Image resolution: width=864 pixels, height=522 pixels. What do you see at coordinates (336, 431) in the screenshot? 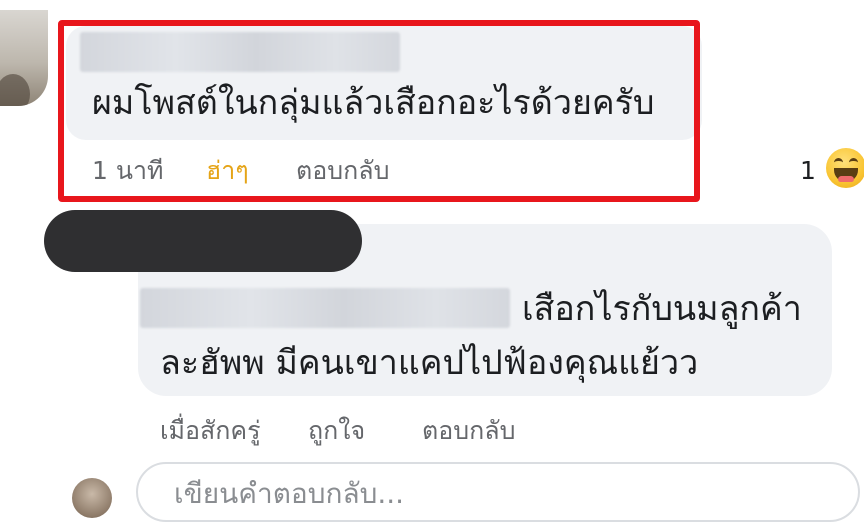
I see `like-button: ถูกใจ` at bounding box center [336, 431].